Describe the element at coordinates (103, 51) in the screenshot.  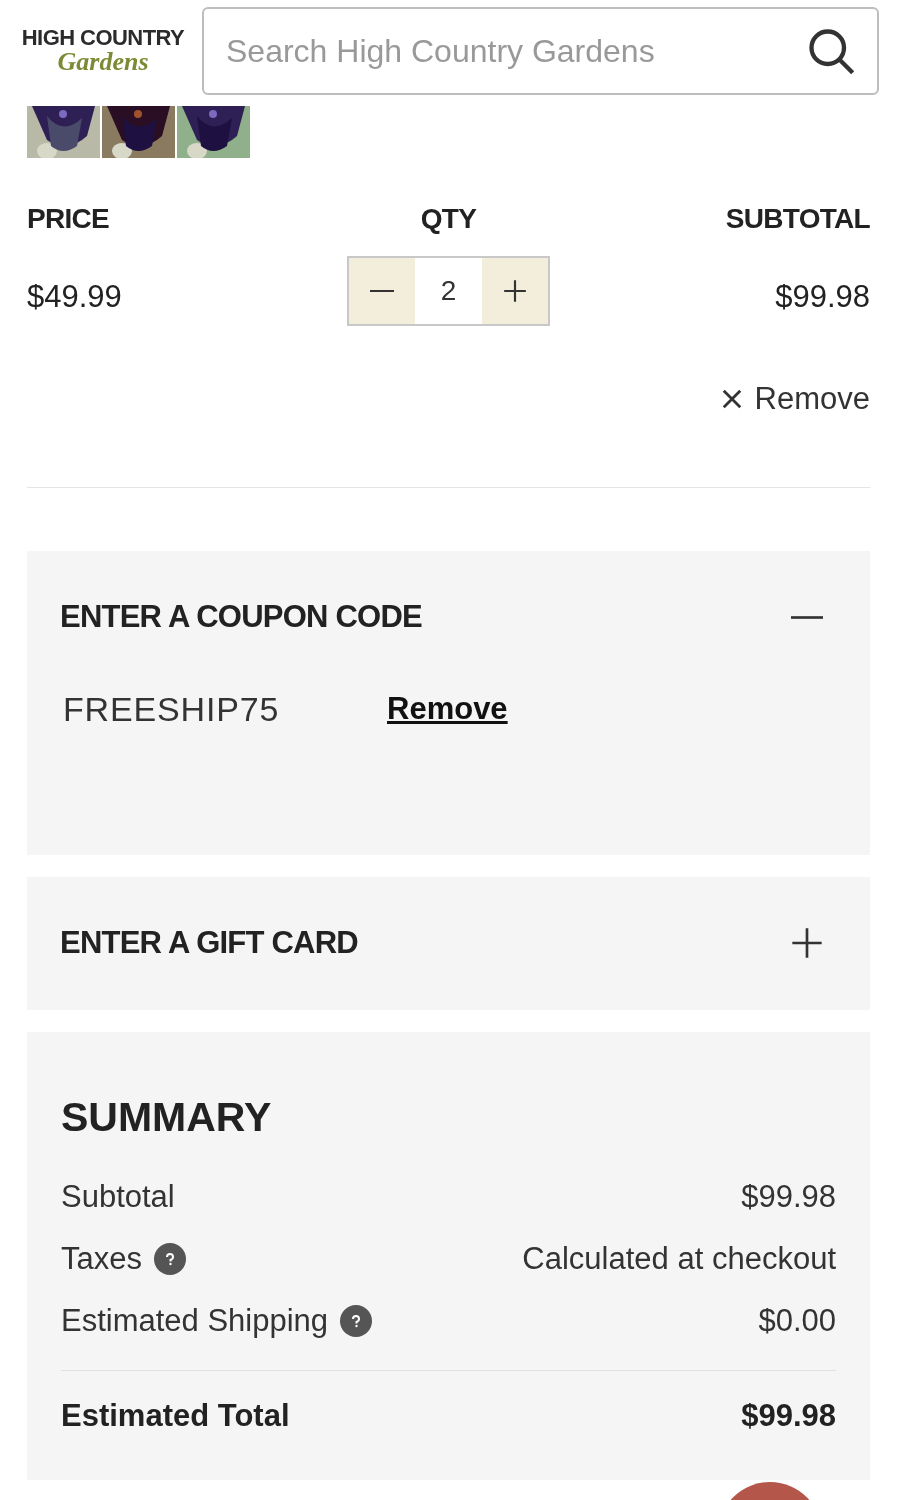
I see `logo: HIGH COUNTRY Gardens` at that location.